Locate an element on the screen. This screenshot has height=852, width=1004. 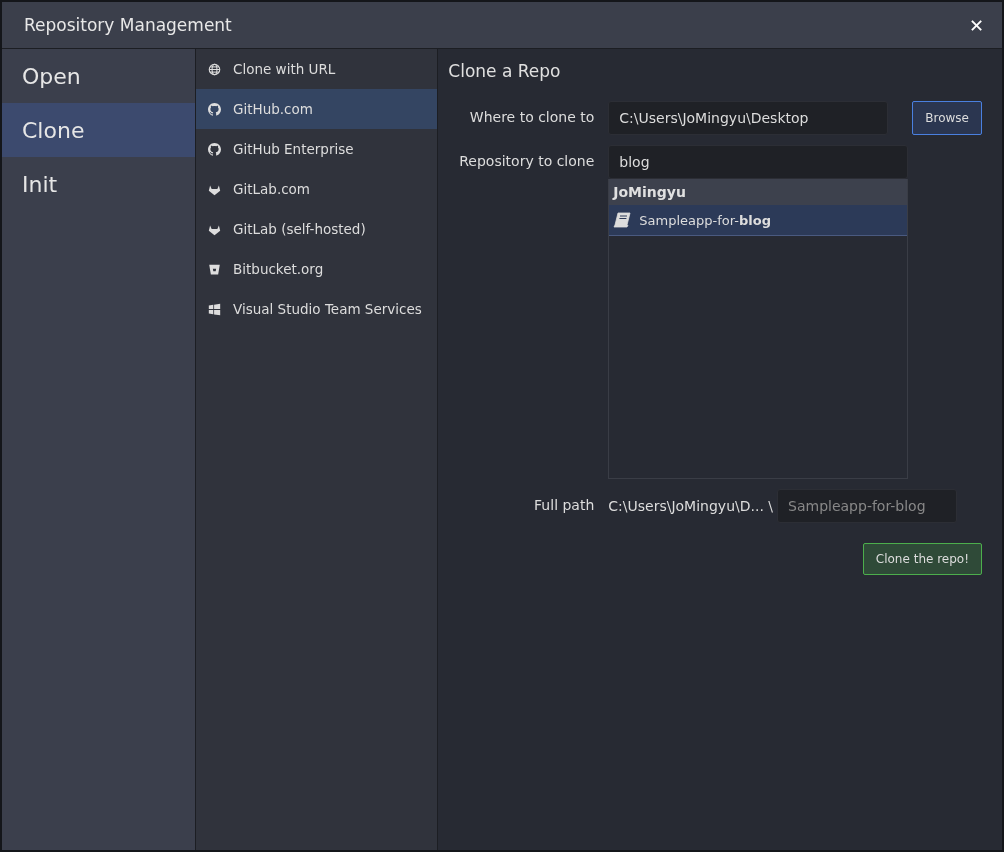
destination-field: C:\Users\JoMingyu\Desktop is located at coordinates (748, 118).